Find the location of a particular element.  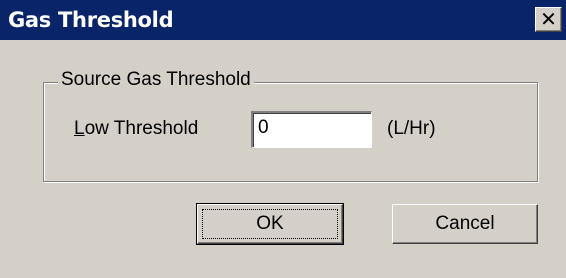

group-legend: Source Gas Threshold is located at coordinates (156, 80).